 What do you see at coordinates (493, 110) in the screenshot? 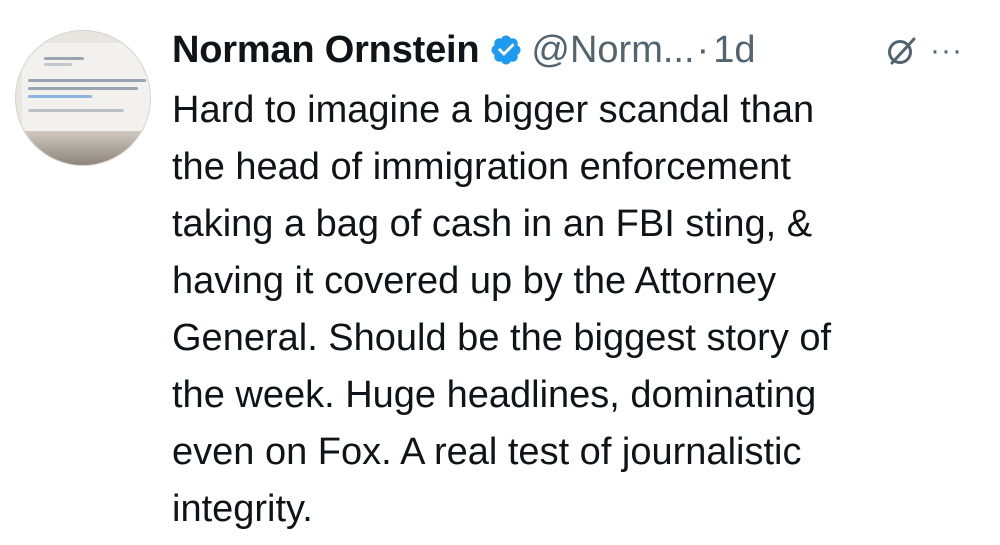
I see `tweet-line: Hard to imagine a bigger scandal than` at bounding box center [493, 110].